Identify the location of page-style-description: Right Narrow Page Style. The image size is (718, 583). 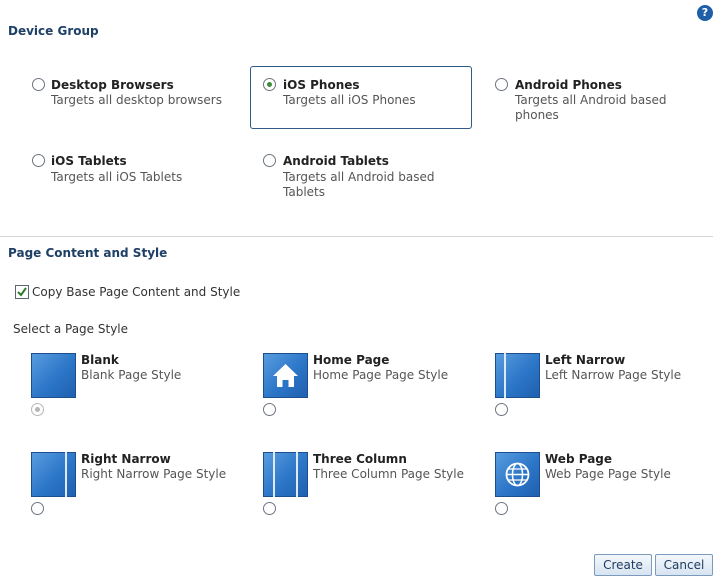
(154, 474).